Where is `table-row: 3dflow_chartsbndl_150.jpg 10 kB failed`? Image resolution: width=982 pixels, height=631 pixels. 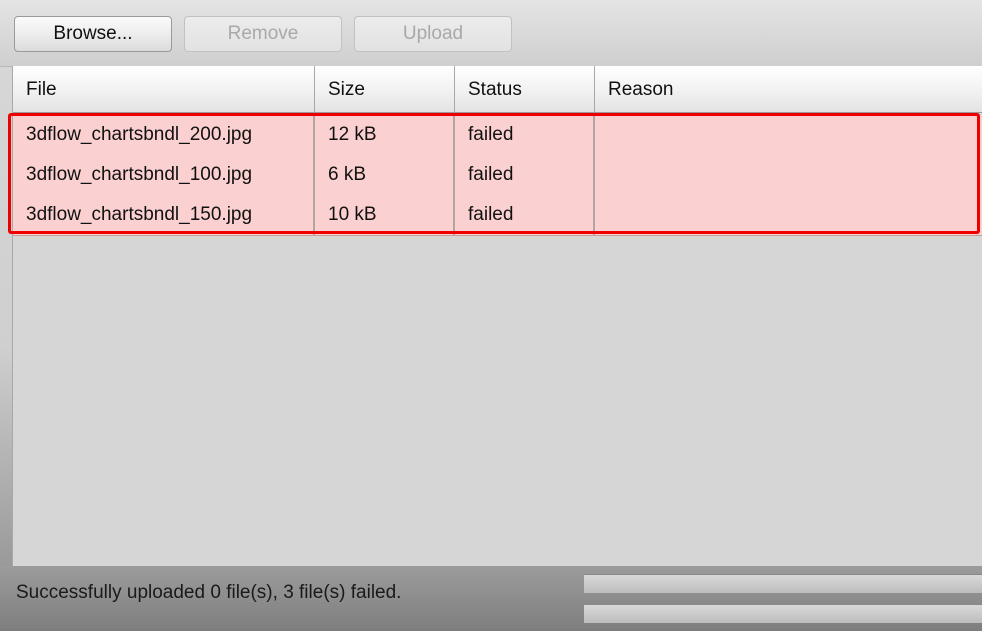 table-row: 3dflow_chartsbndl_150.jpg 10 kB failed is located at coordinates (497, 215).